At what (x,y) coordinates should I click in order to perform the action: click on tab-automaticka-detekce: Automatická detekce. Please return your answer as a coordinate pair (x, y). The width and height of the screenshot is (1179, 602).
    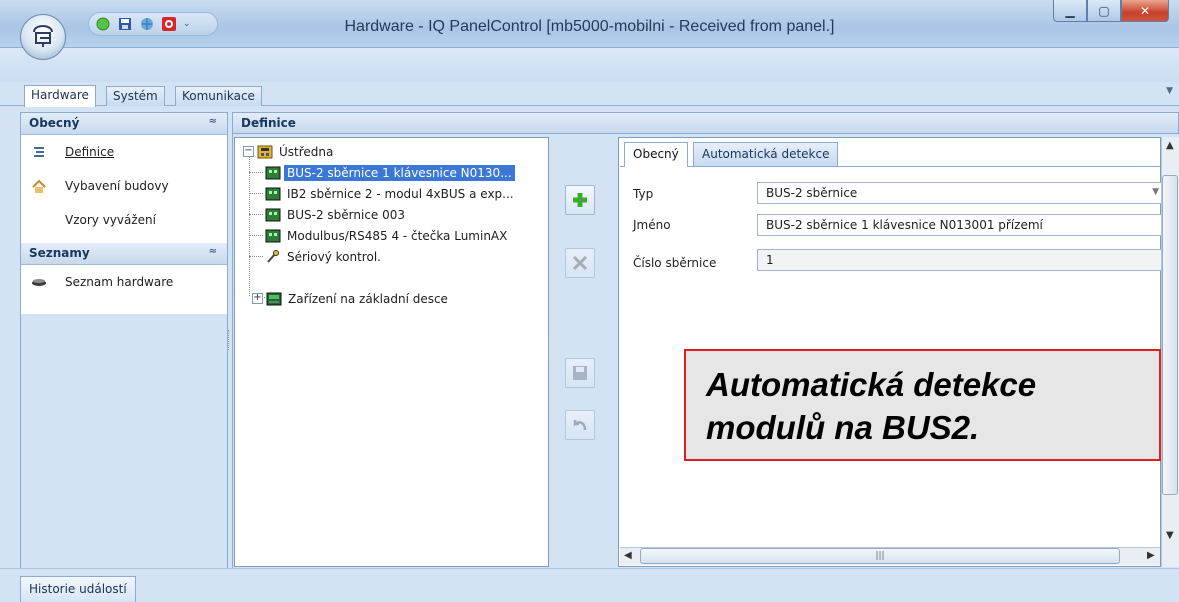
    Looking at the image, I should click on (766, 154).